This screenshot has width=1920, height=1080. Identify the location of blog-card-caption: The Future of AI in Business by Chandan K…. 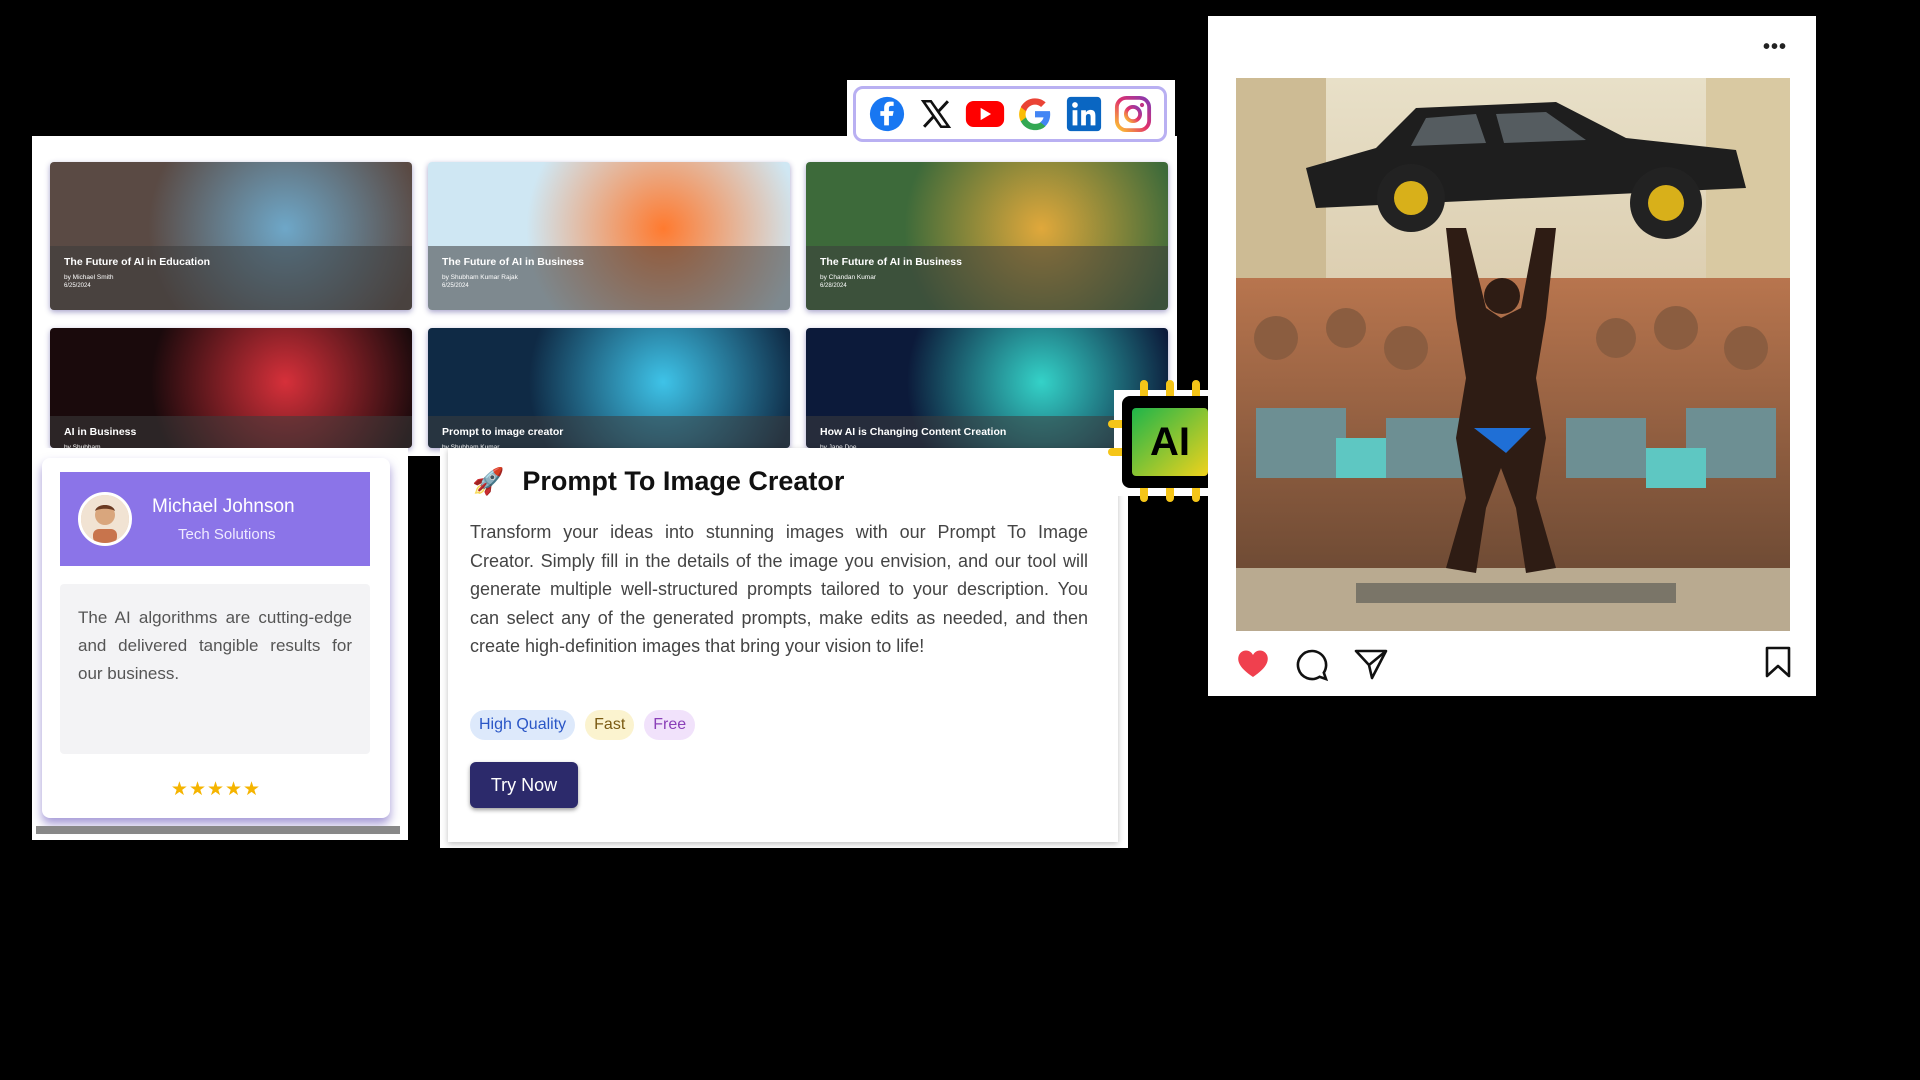
(987, 278).